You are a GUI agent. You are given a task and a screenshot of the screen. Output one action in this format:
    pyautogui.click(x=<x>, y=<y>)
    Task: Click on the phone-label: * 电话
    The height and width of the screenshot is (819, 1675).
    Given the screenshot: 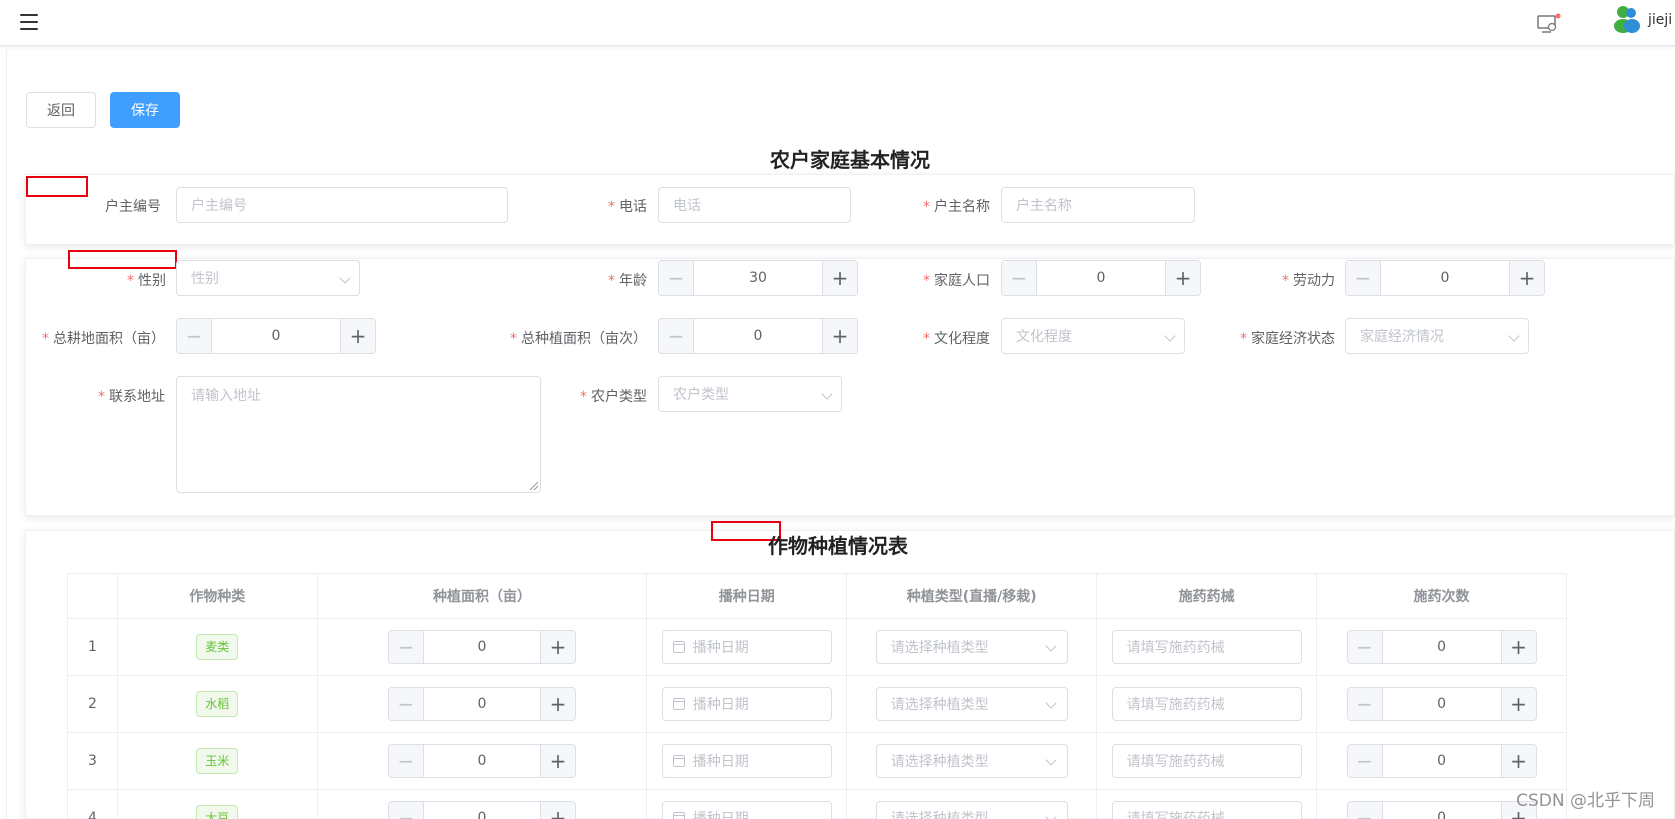 What is the action you would take?
    pyautogui.click(x=627, y=207)
    